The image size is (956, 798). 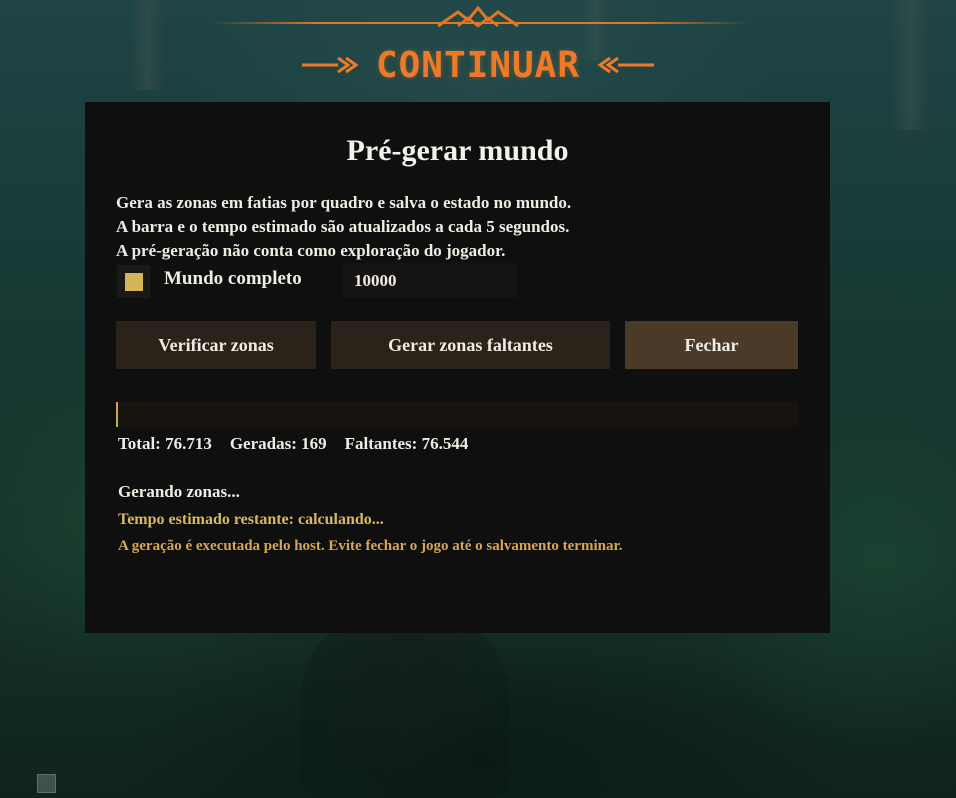 I want to click on header-knot-ornament, so click(x=478, y=16).